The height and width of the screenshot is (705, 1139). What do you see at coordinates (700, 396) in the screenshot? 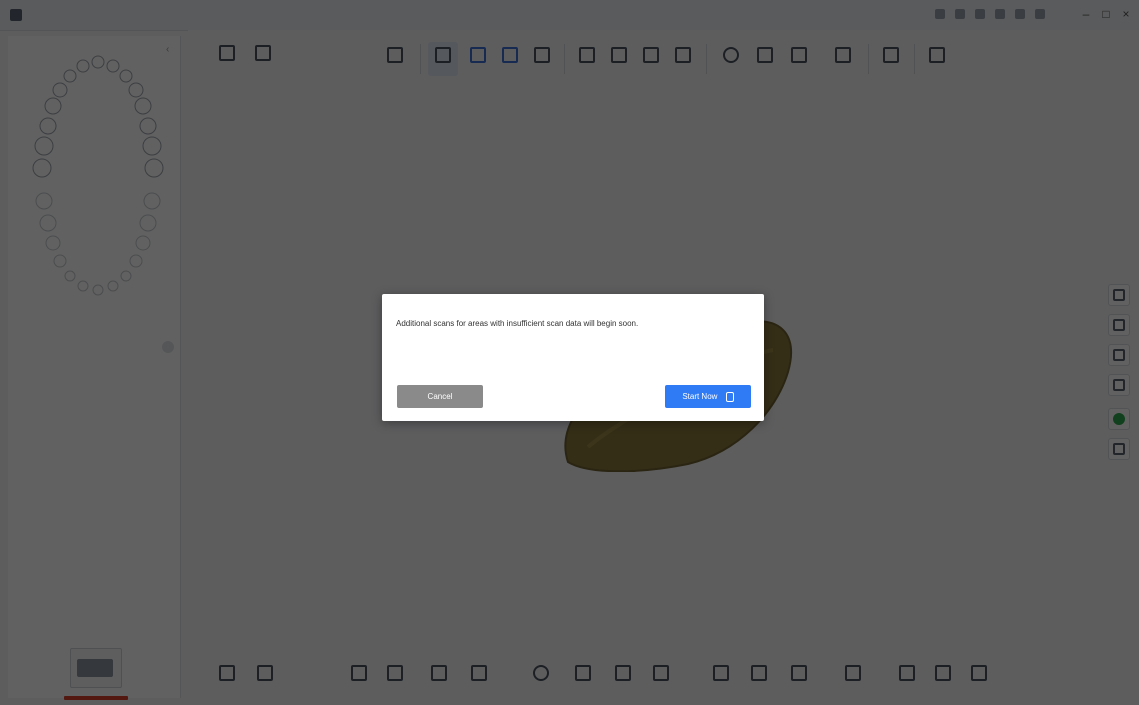
I see `start-now-button-label: Start Now` at bounding box center [700, 396].